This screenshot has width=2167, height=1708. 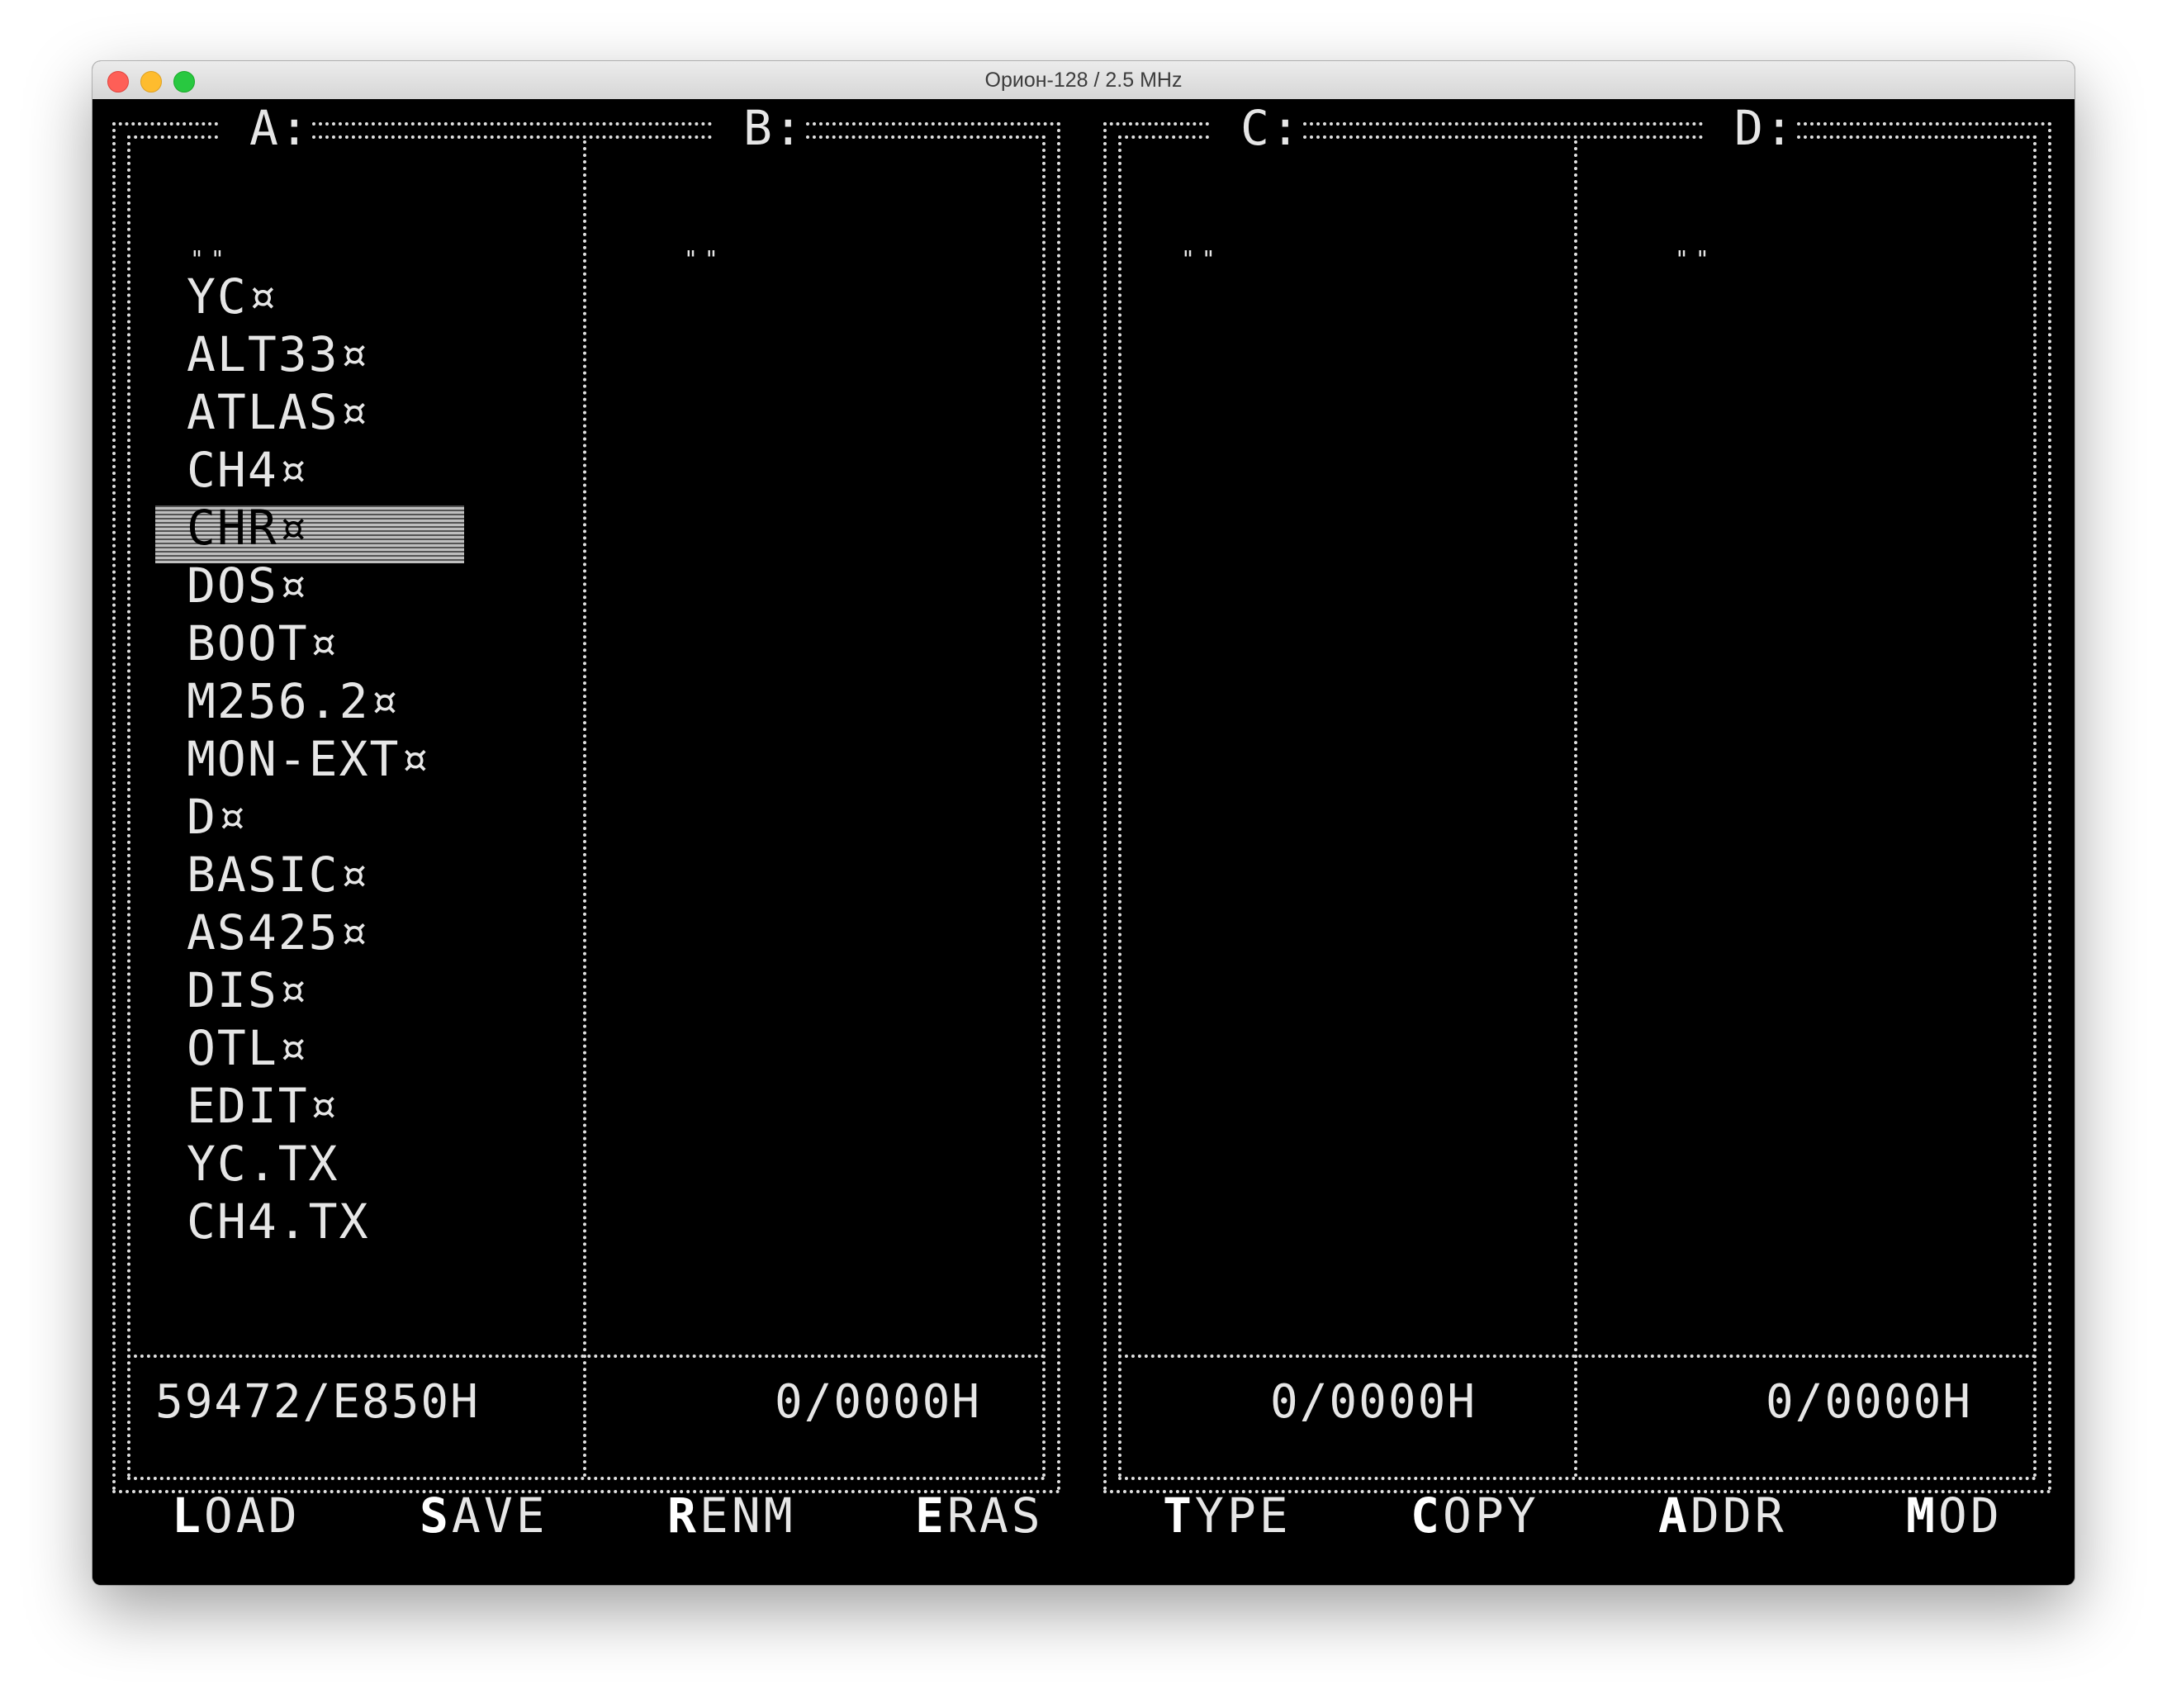 I want to click on file-item-selected: CHR¤, so click(x=248, y=528).